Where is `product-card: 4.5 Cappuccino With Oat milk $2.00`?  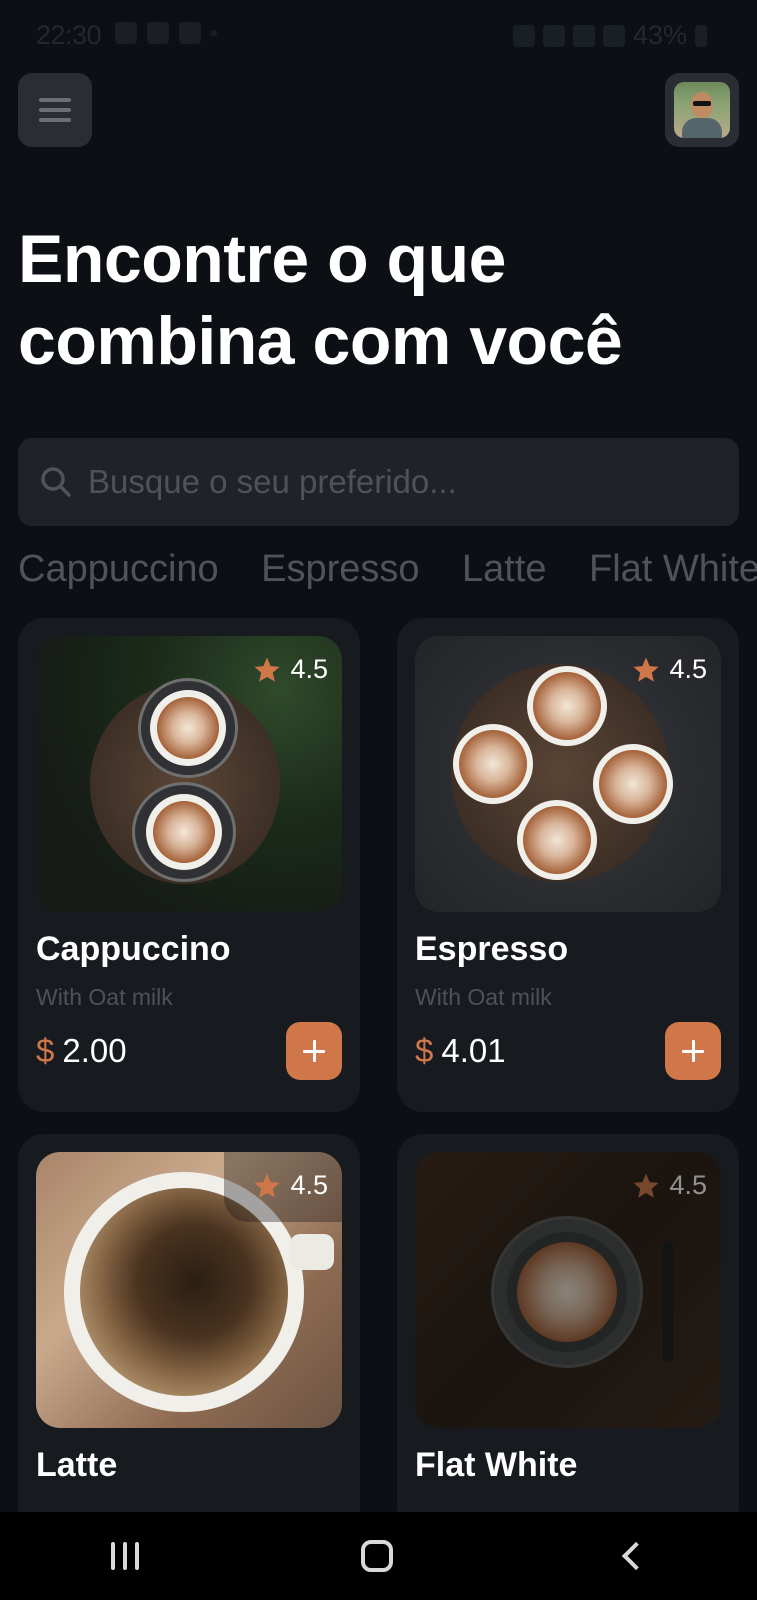
product-card: 4.5 Cappuccino With Oat milk $2.00 is located at coordinates (189, 865).